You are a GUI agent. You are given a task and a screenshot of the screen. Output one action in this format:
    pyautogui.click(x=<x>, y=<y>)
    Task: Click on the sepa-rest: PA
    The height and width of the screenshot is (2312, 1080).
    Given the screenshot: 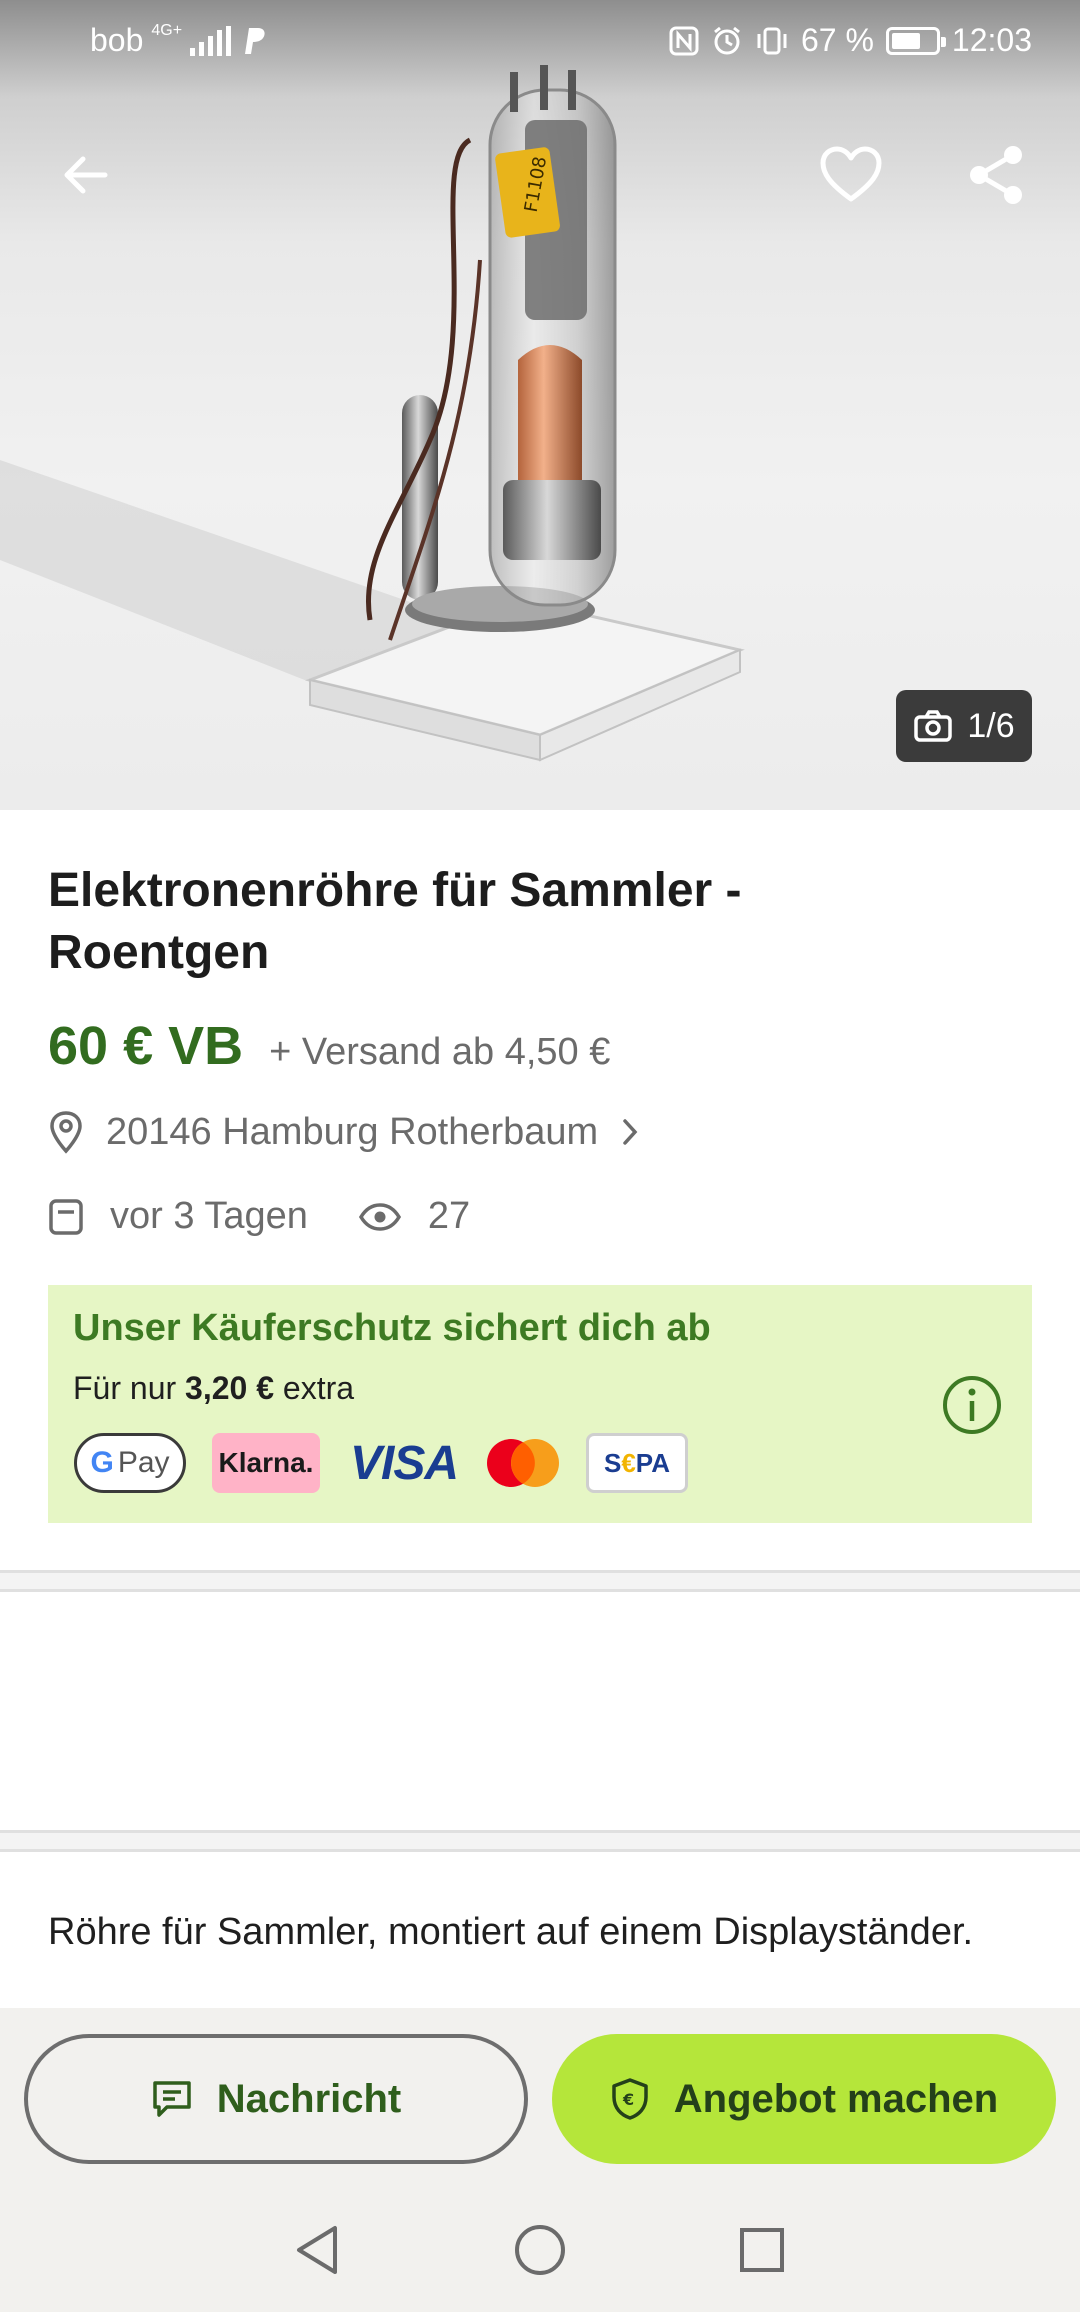 What is the action you would take?
    pyautogui.click(x=652, y=1462)
    